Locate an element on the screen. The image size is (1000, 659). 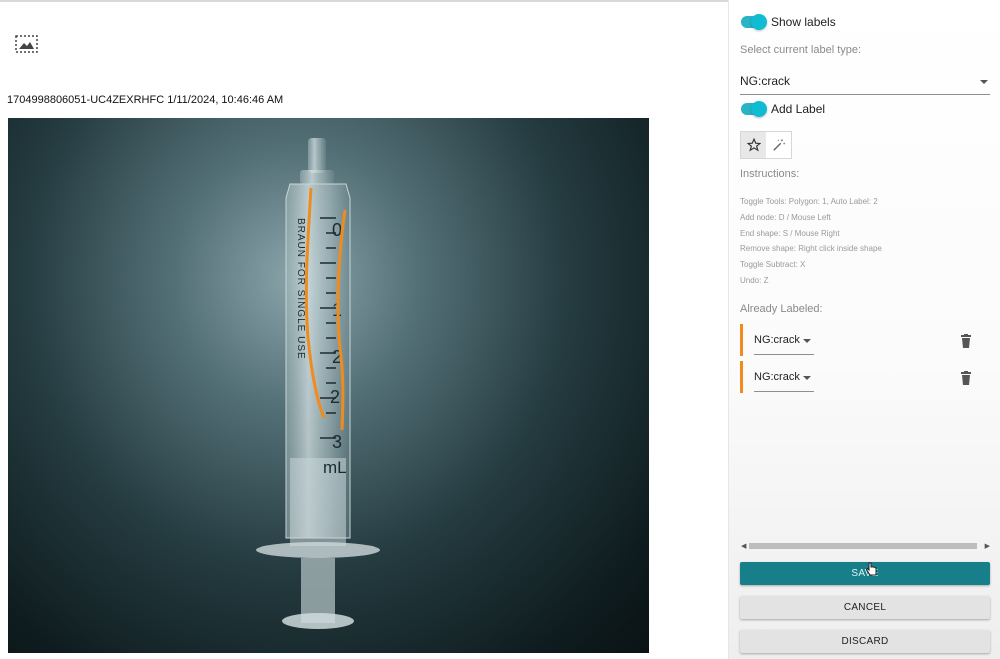
show-labels-label: Show labels is located at coordinates (803, 22).